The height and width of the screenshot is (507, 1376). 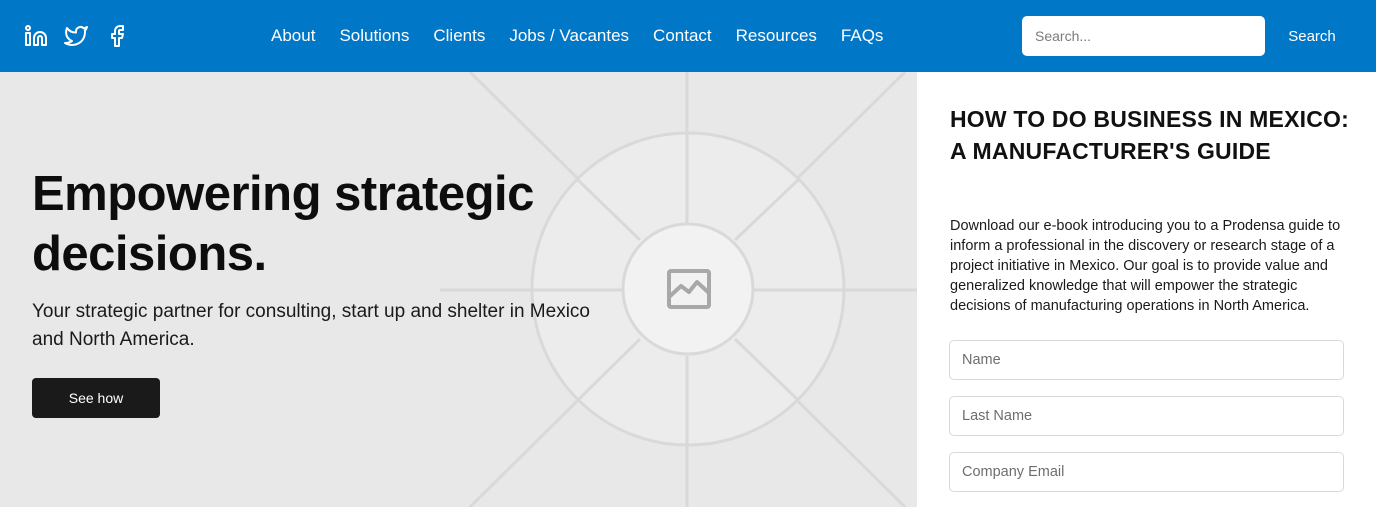 I want to click on nav-jobs: Jobs / Vacantes, so click(x=569, y=36).